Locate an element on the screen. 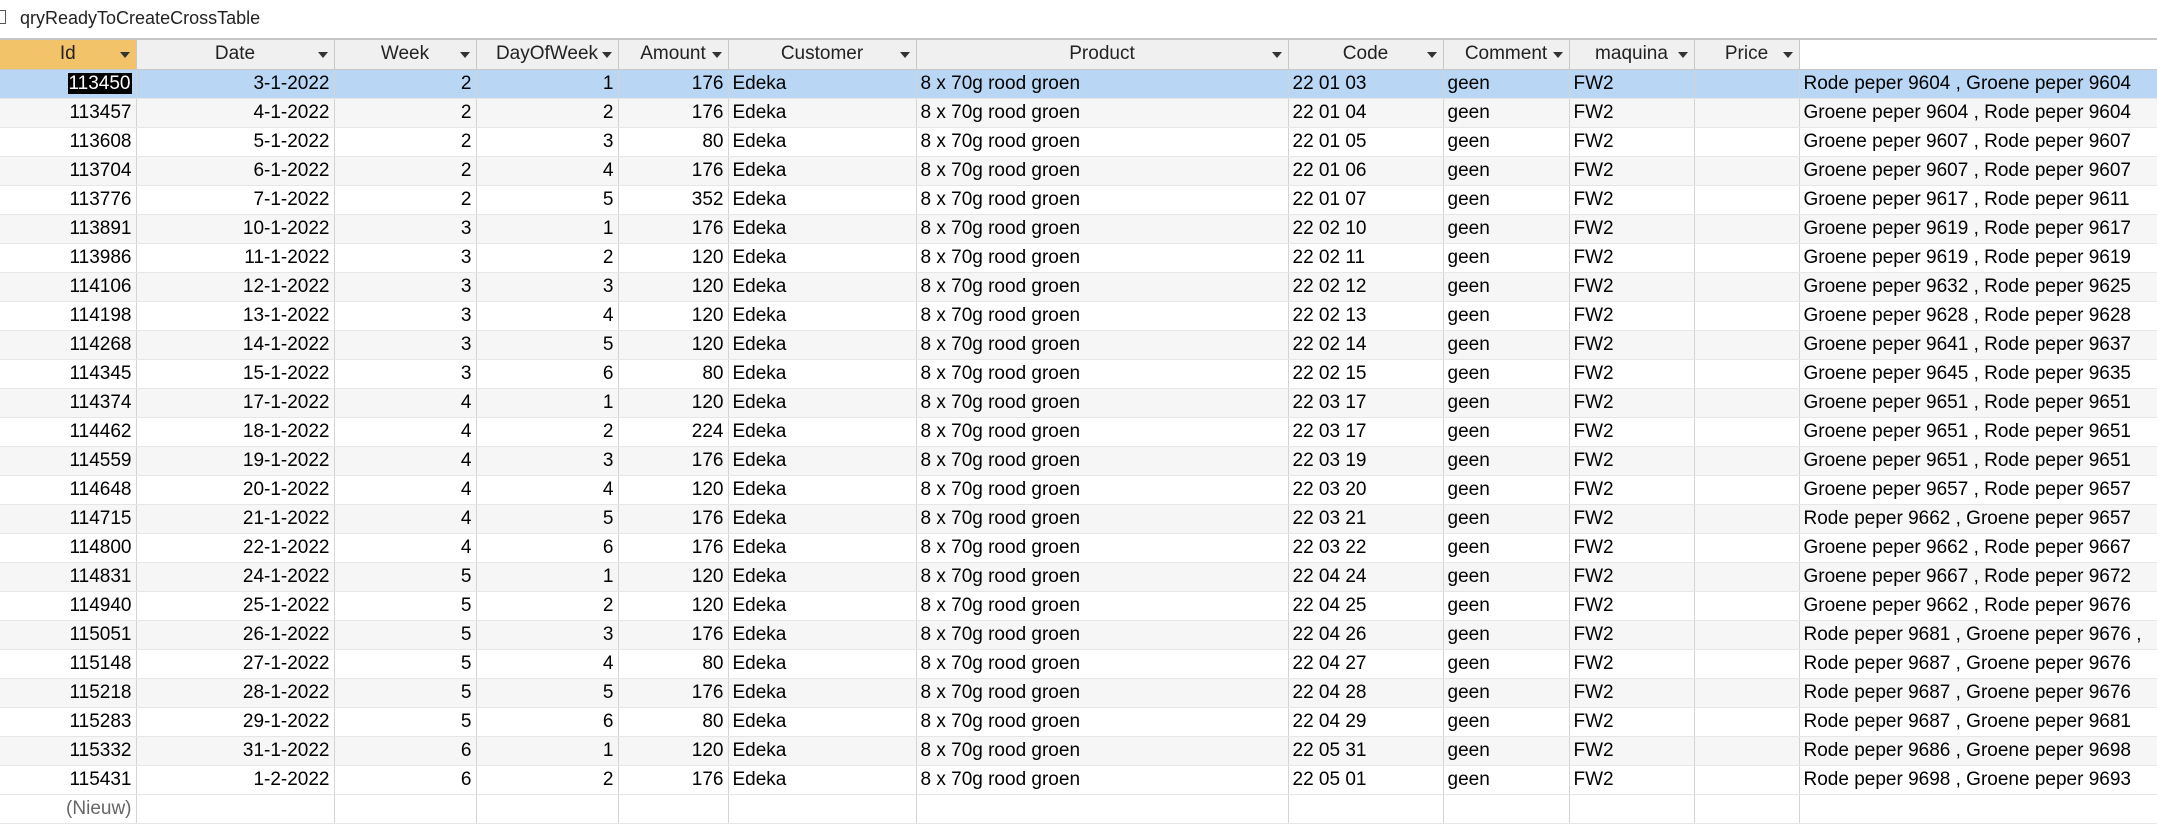  cell-code: 22 02 12 is located at coordinates (1366, 287).